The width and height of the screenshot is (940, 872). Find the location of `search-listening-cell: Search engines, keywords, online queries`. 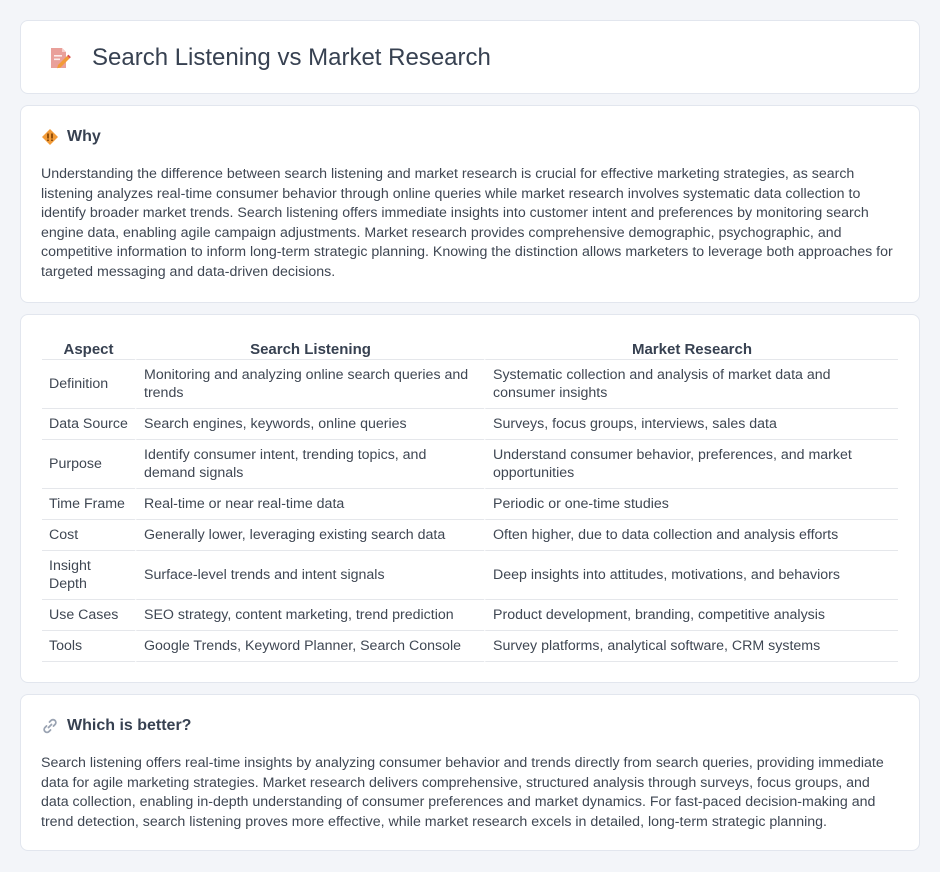

search-listening-cell: Search engines, keywords, online queries is located at coordinates (309, 424).